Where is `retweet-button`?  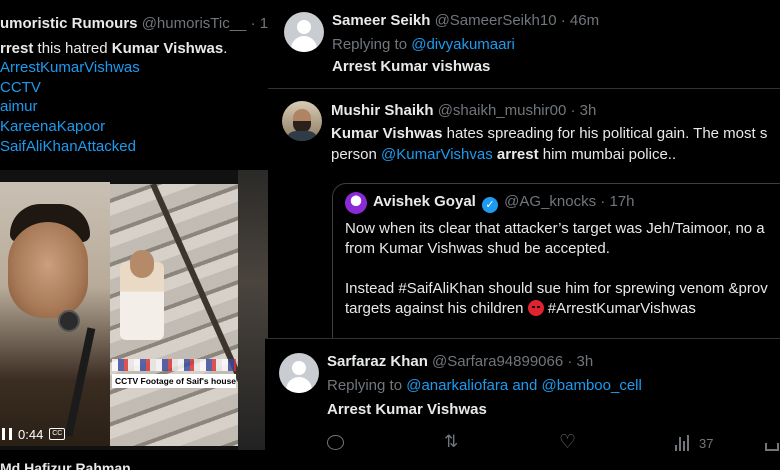 retweet-button is located at coordinates (452, 442).